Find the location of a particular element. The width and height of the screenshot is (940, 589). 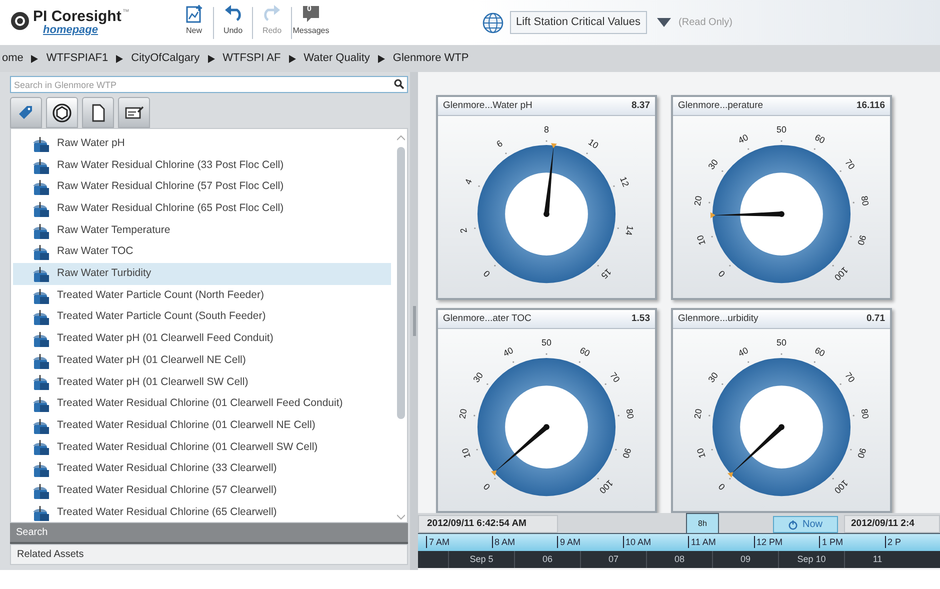

asset-list-item: Raw Water Turbidity is located at coordinates (202, 274).